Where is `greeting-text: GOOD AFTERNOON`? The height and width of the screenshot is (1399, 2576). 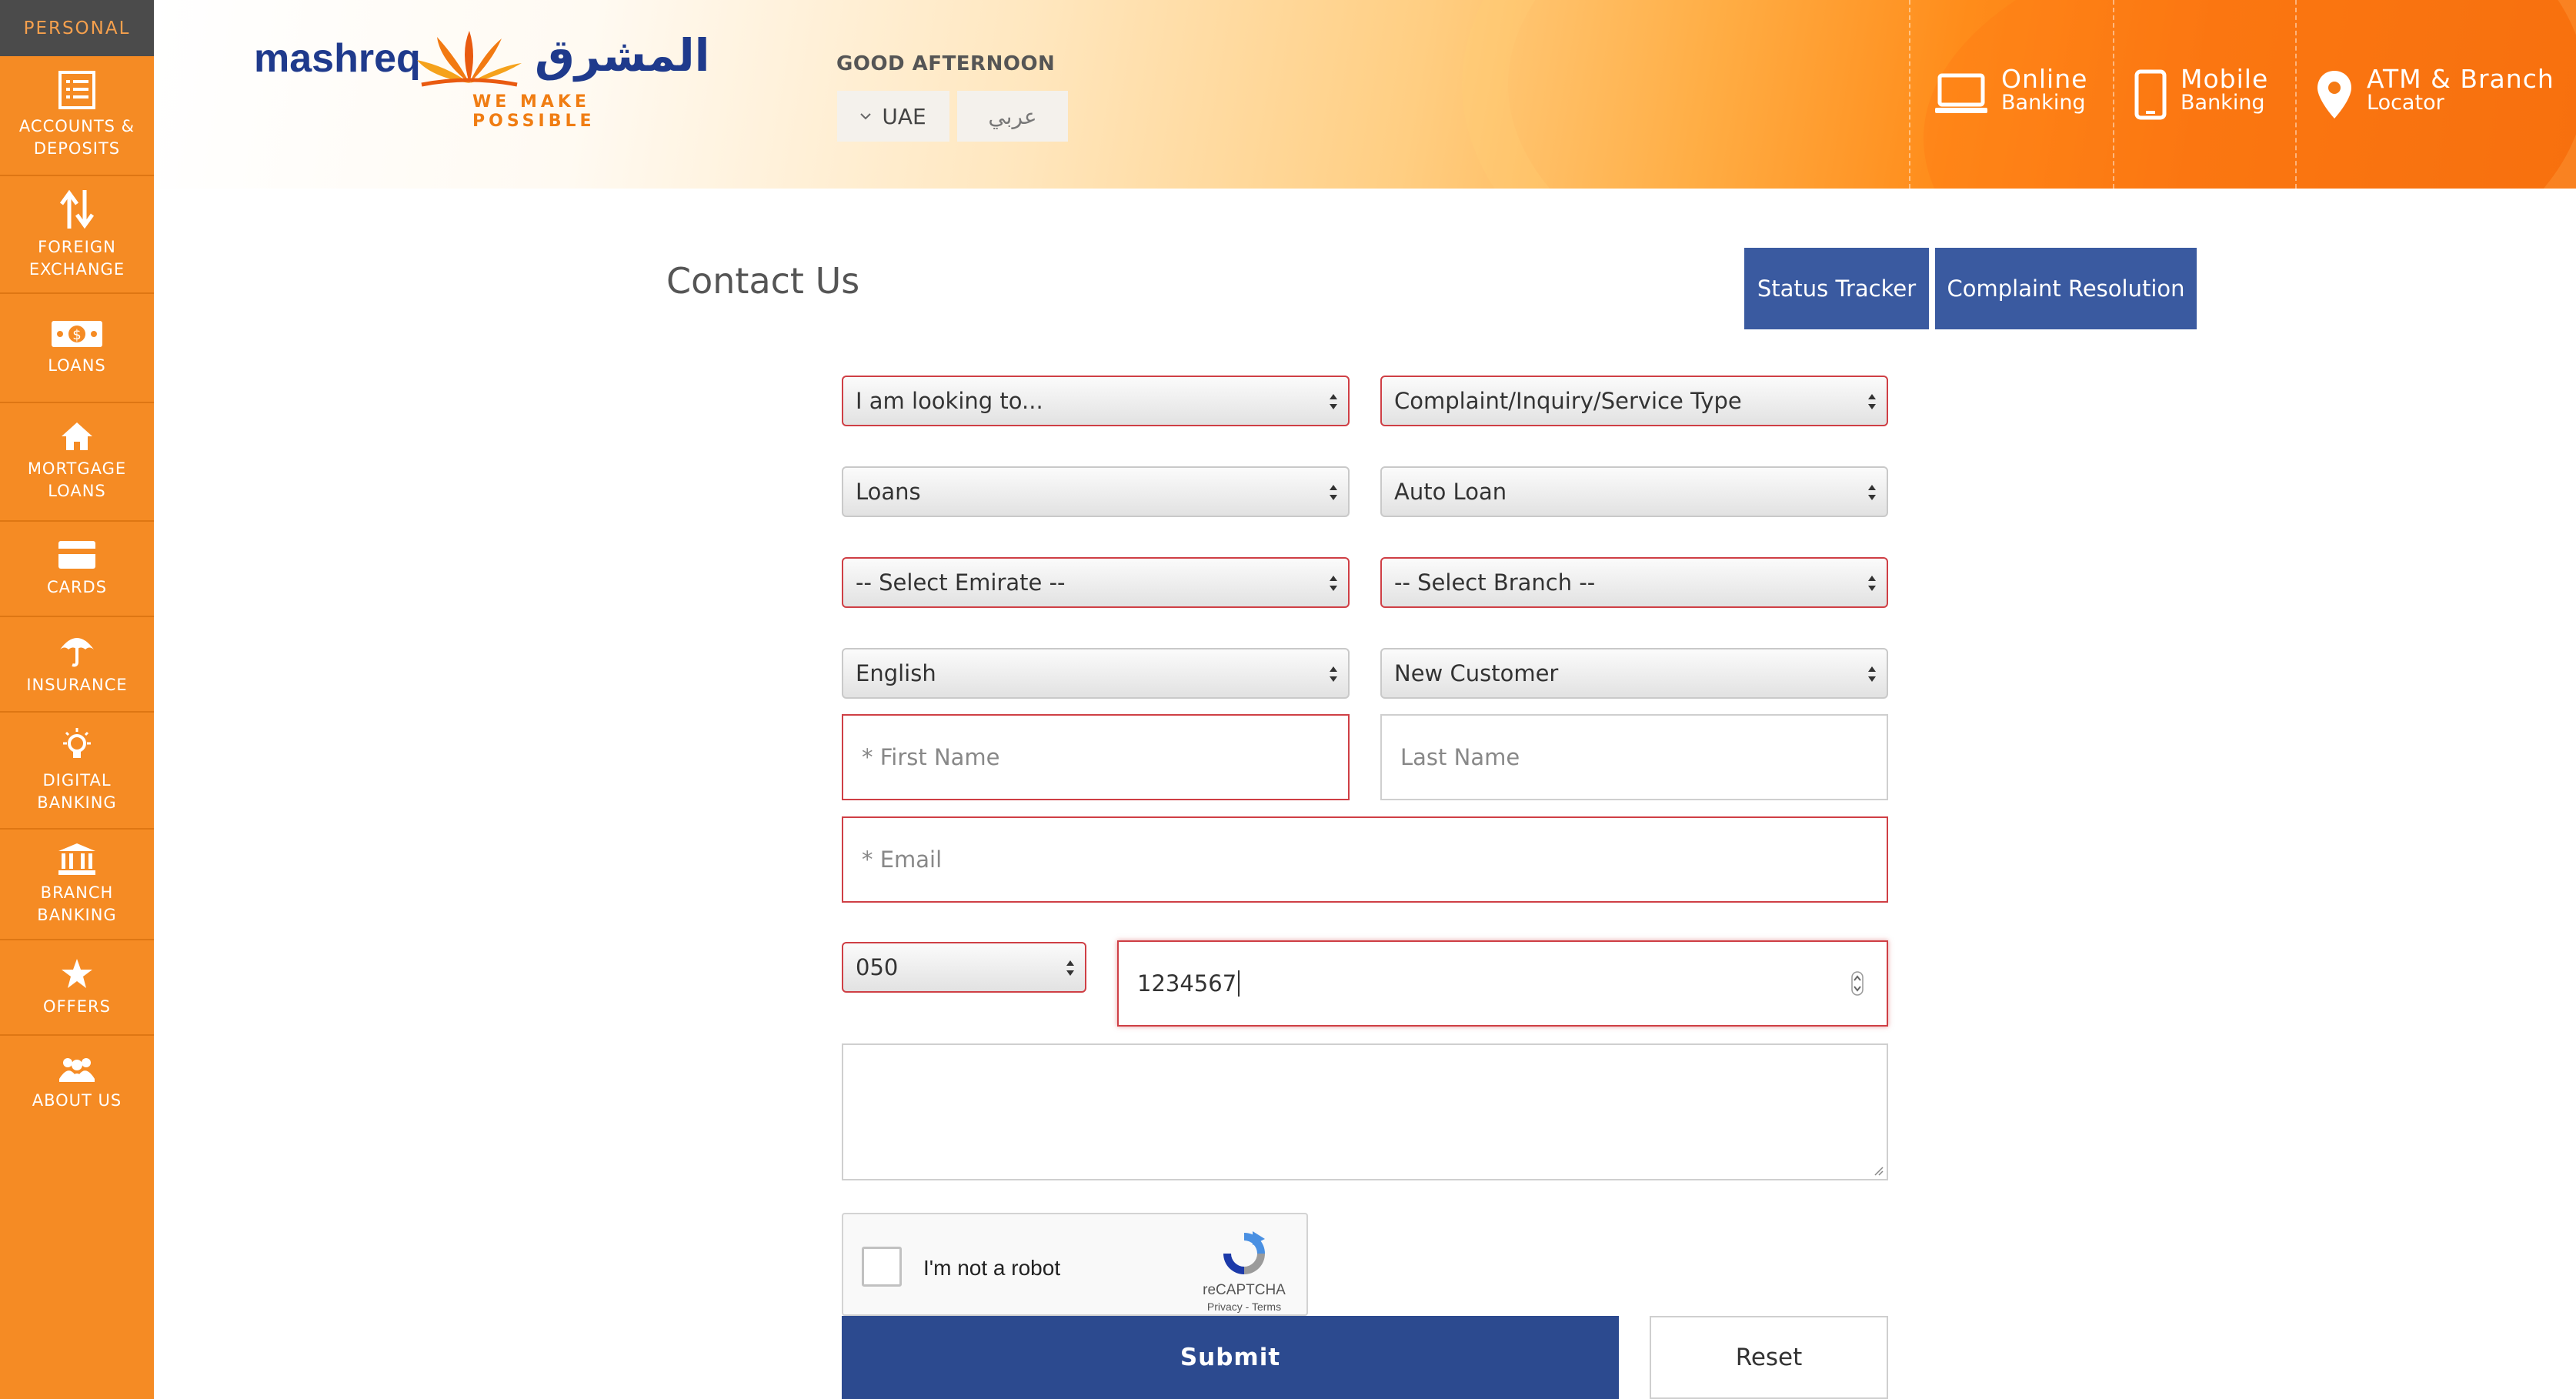 greeting-text: GOOD AFTERNOON is located at coordinates (946, 63).